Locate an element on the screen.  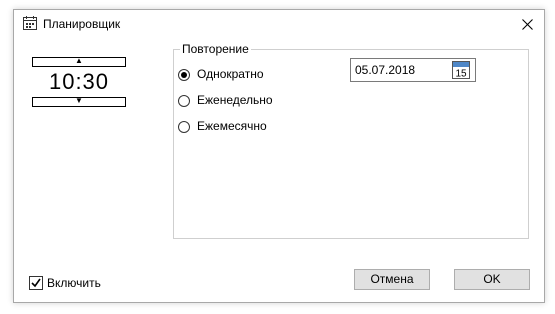
time-display: 10:30 is located at coordinates (79, 82).